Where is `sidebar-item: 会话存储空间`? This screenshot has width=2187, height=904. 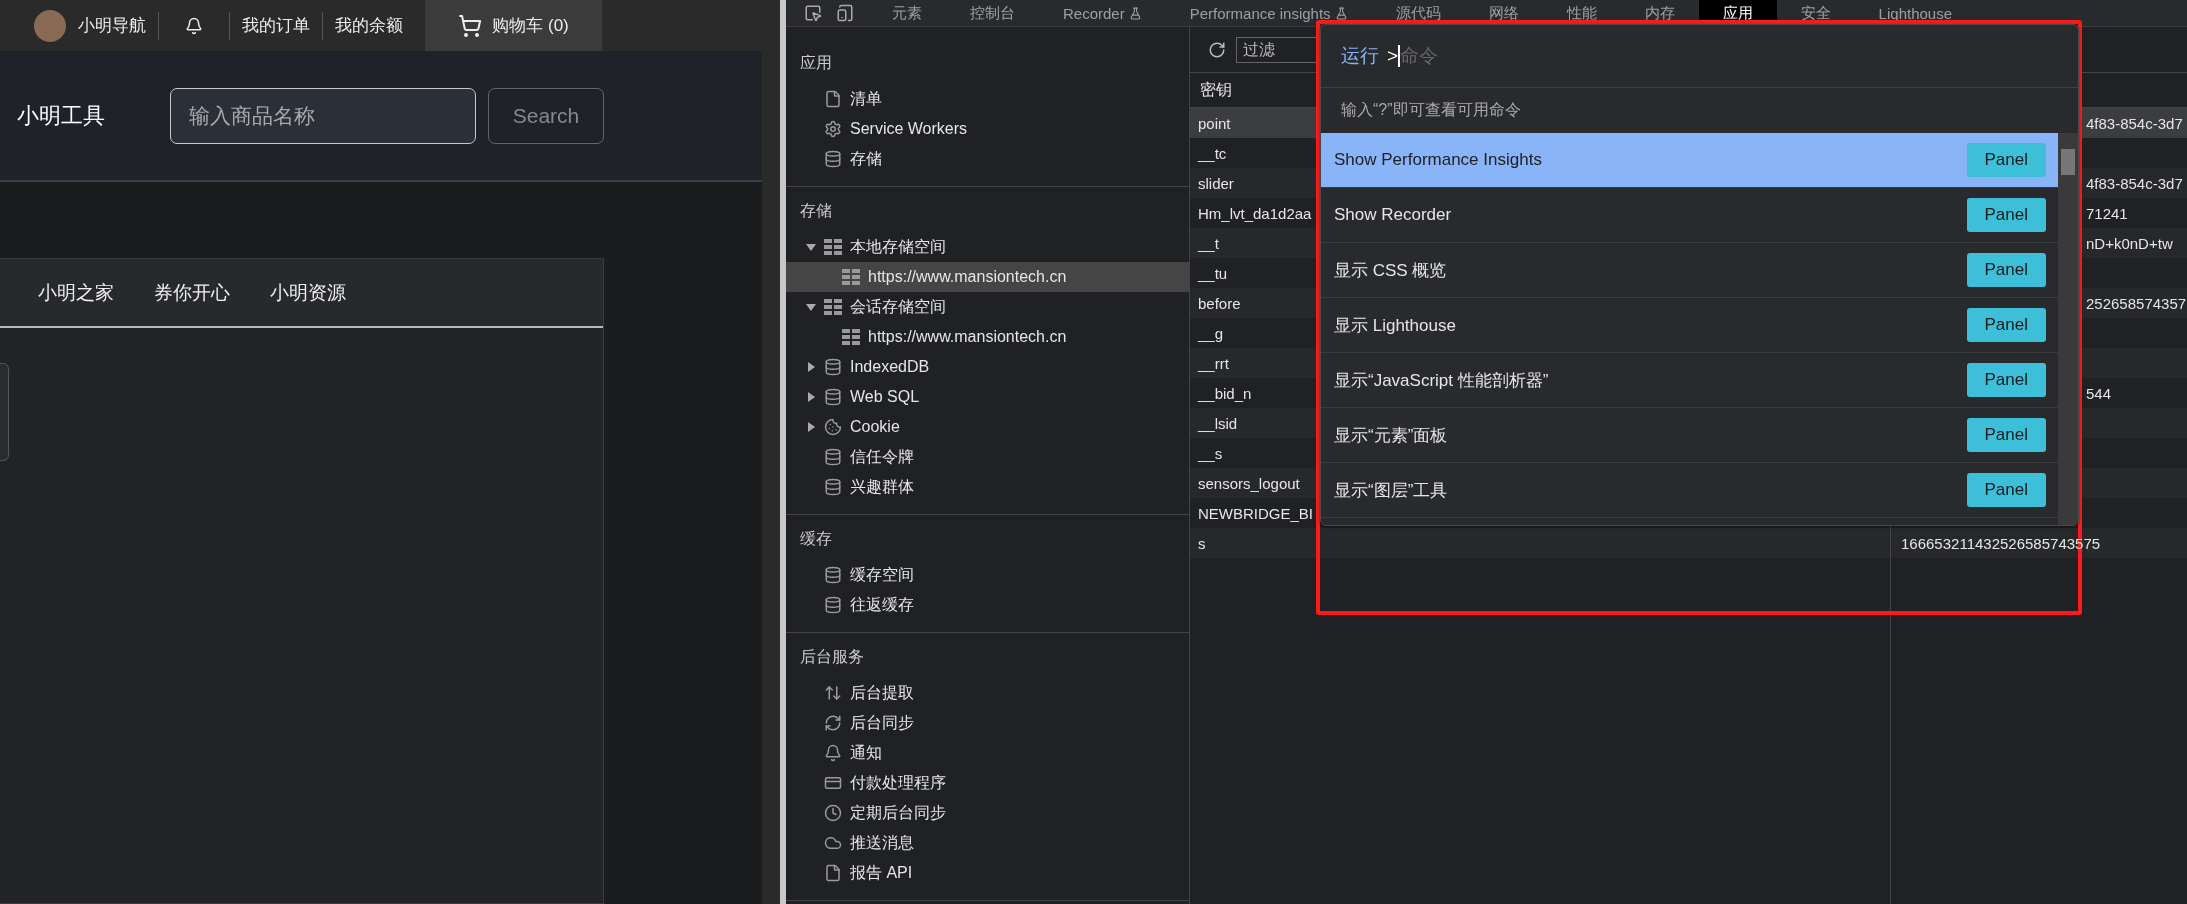
sidebar-item: 会话存储空间 is located at coordinates (987, 307).